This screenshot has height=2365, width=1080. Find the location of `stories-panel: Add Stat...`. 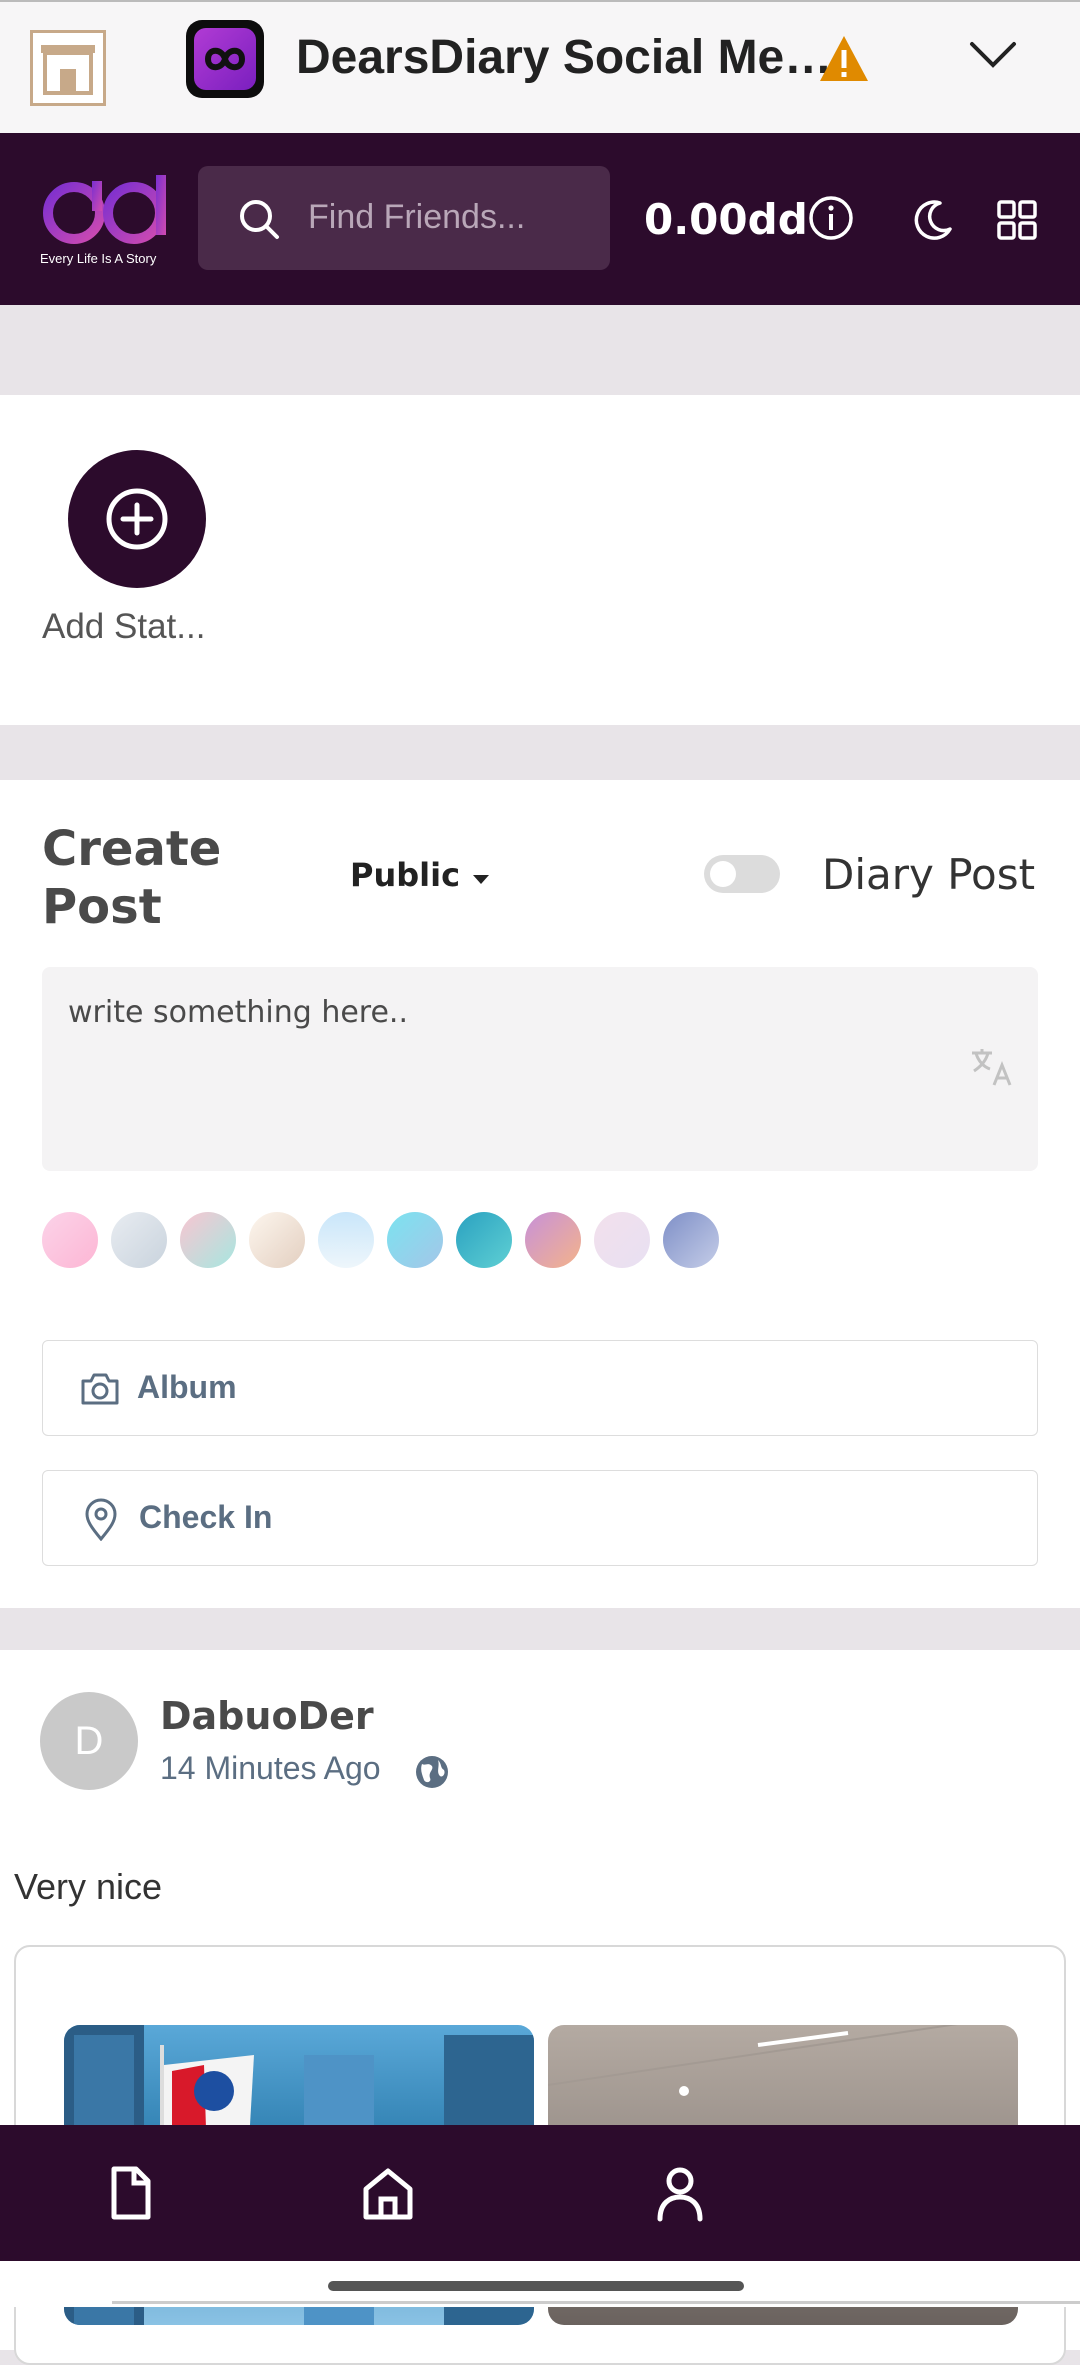

stories-panel: Add Stat... is located at coordinates (540, 560).